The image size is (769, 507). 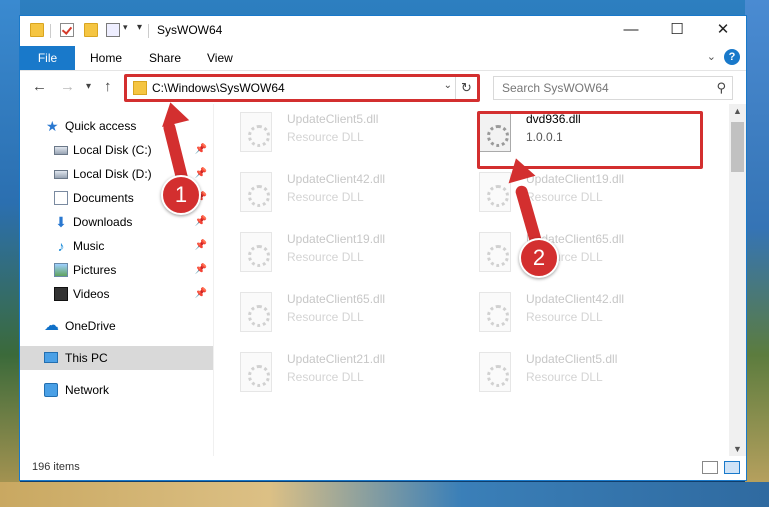 I want to click on address-highlight-box, so click(x=302, y=88).